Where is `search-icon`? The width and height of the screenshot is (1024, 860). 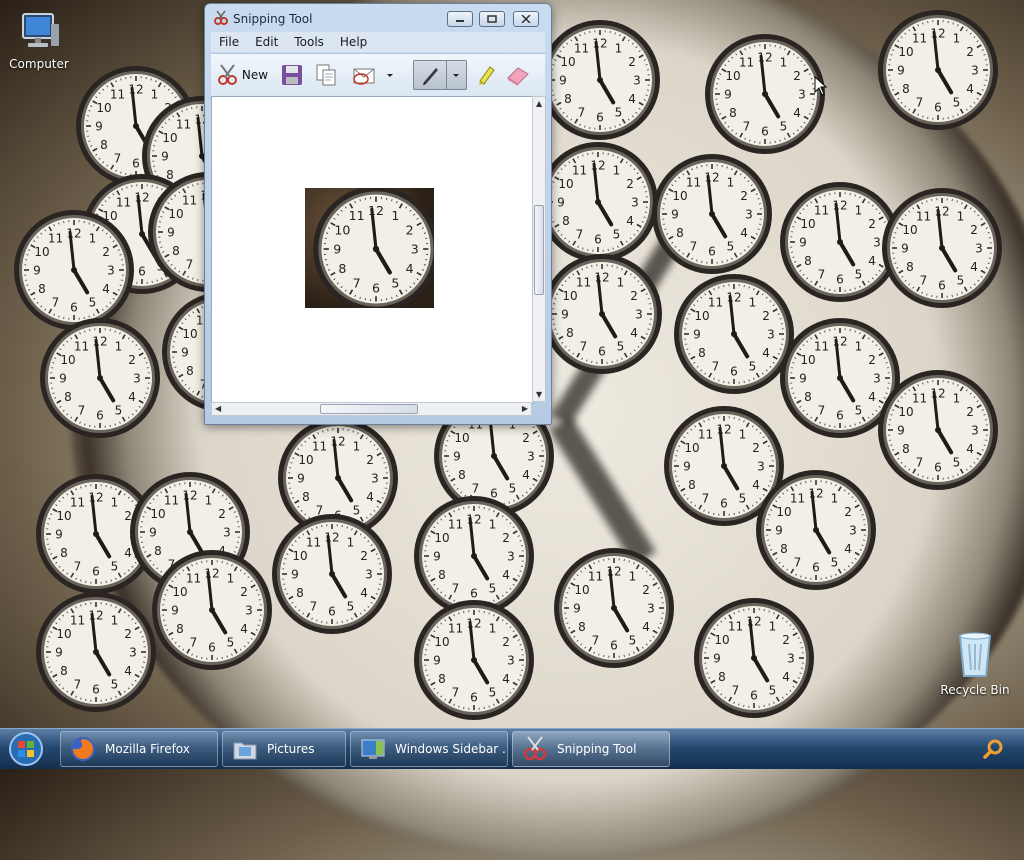 search-icon is located at coordinates (993, 749).